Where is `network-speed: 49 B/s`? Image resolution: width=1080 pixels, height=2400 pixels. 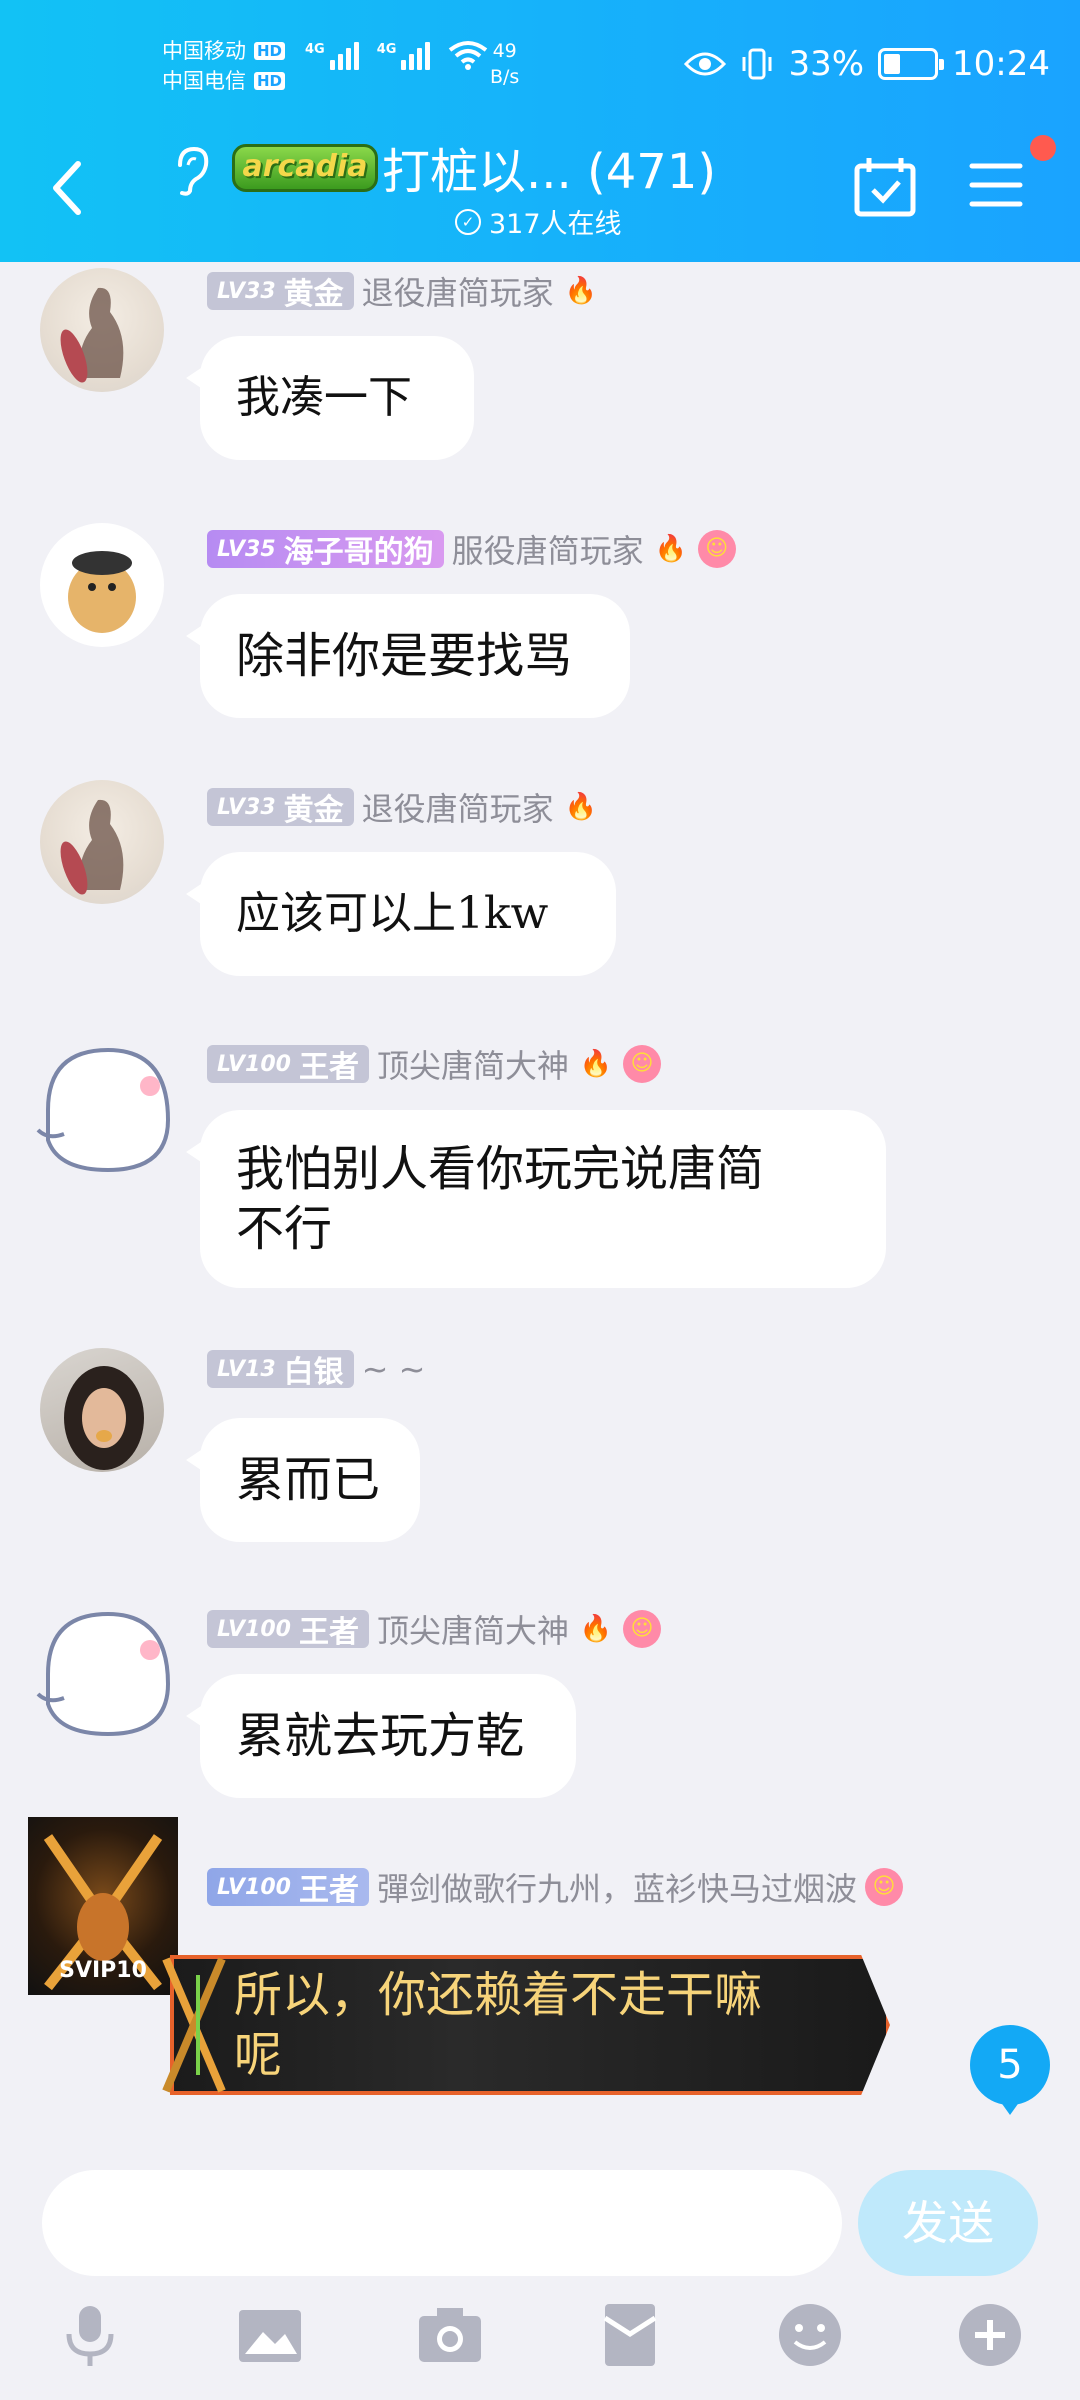
network-speed: 49 B/s is located at coordinates (505, 64).